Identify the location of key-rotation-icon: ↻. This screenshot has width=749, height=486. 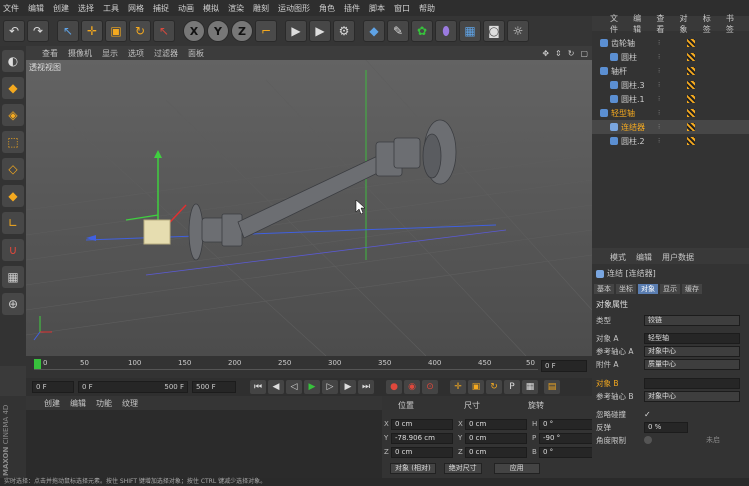
(494, 387).